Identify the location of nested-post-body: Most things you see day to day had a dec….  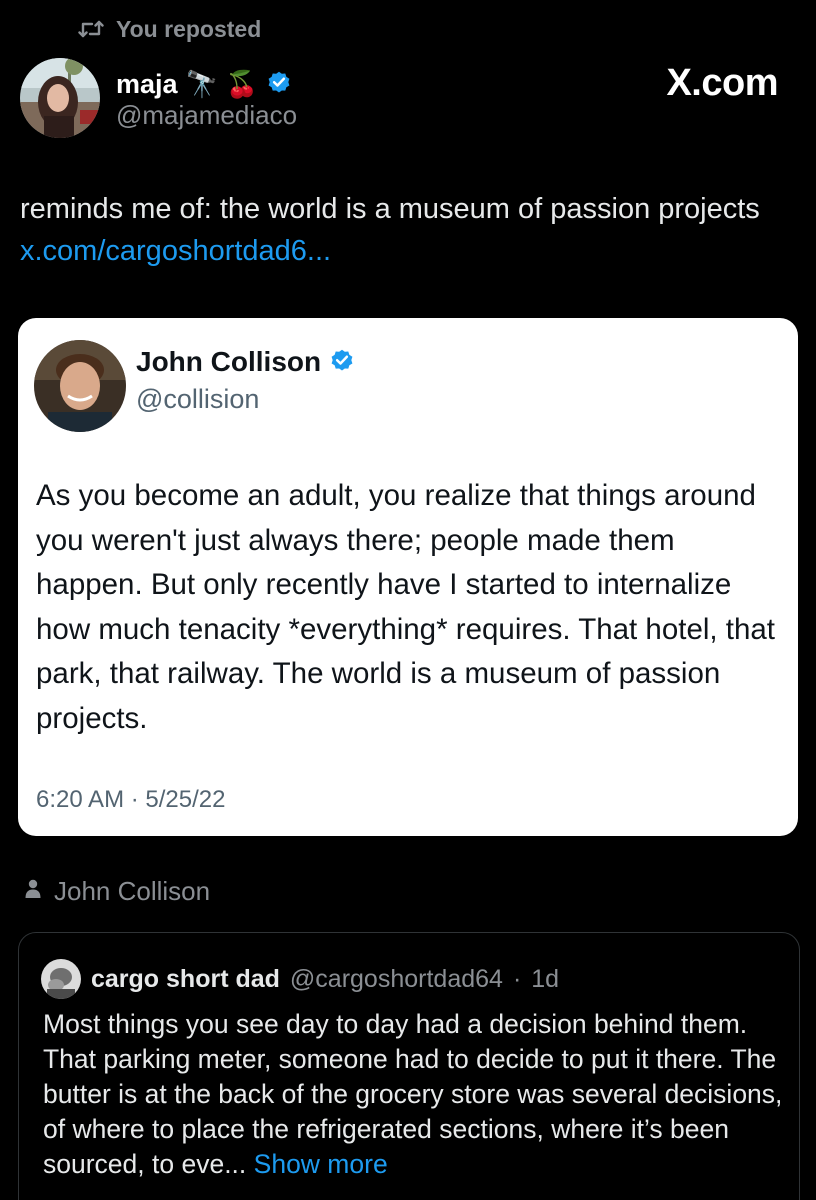
(413, 1094).